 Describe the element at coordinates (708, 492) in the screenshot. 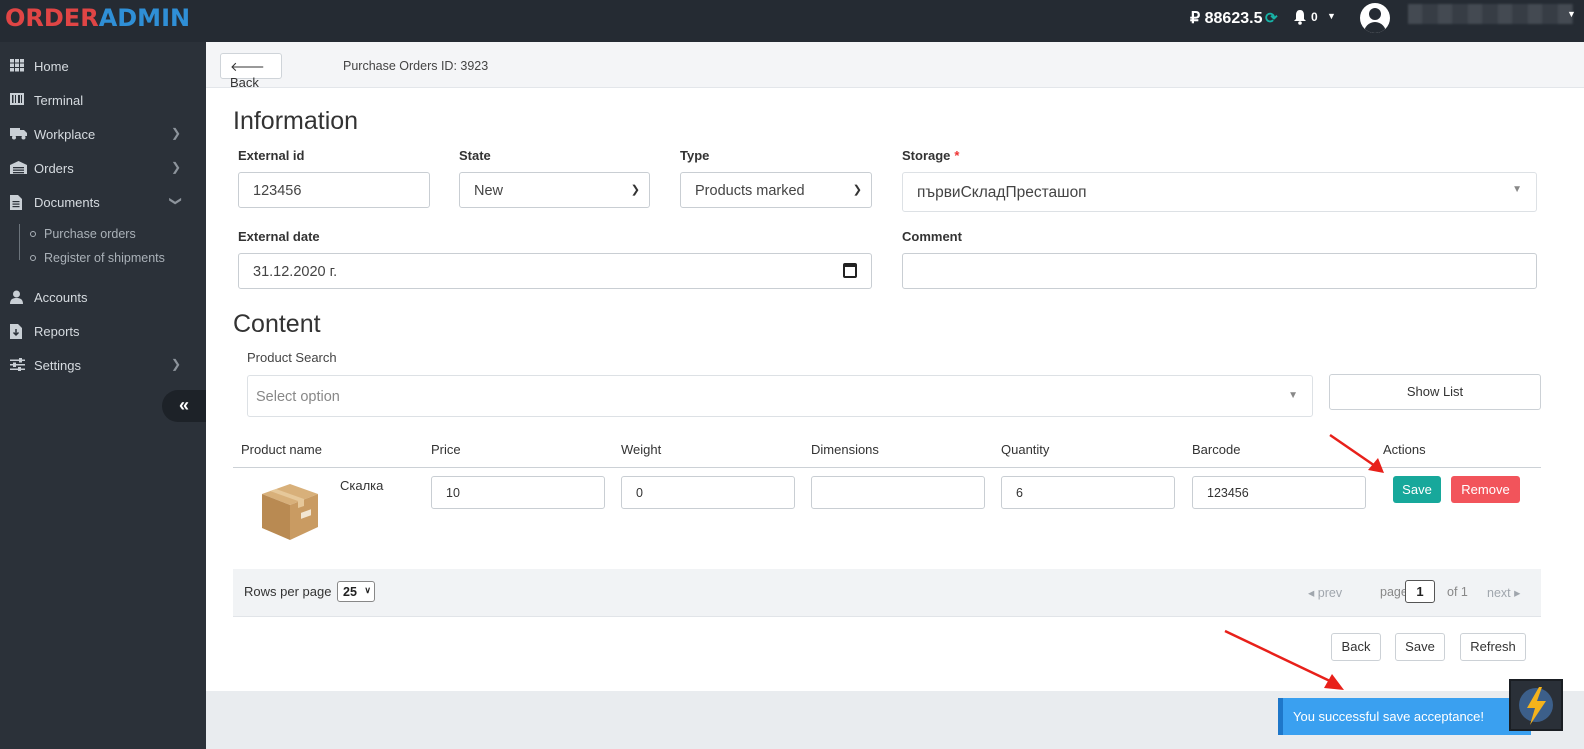

I see `weight-input: 0` at that location.